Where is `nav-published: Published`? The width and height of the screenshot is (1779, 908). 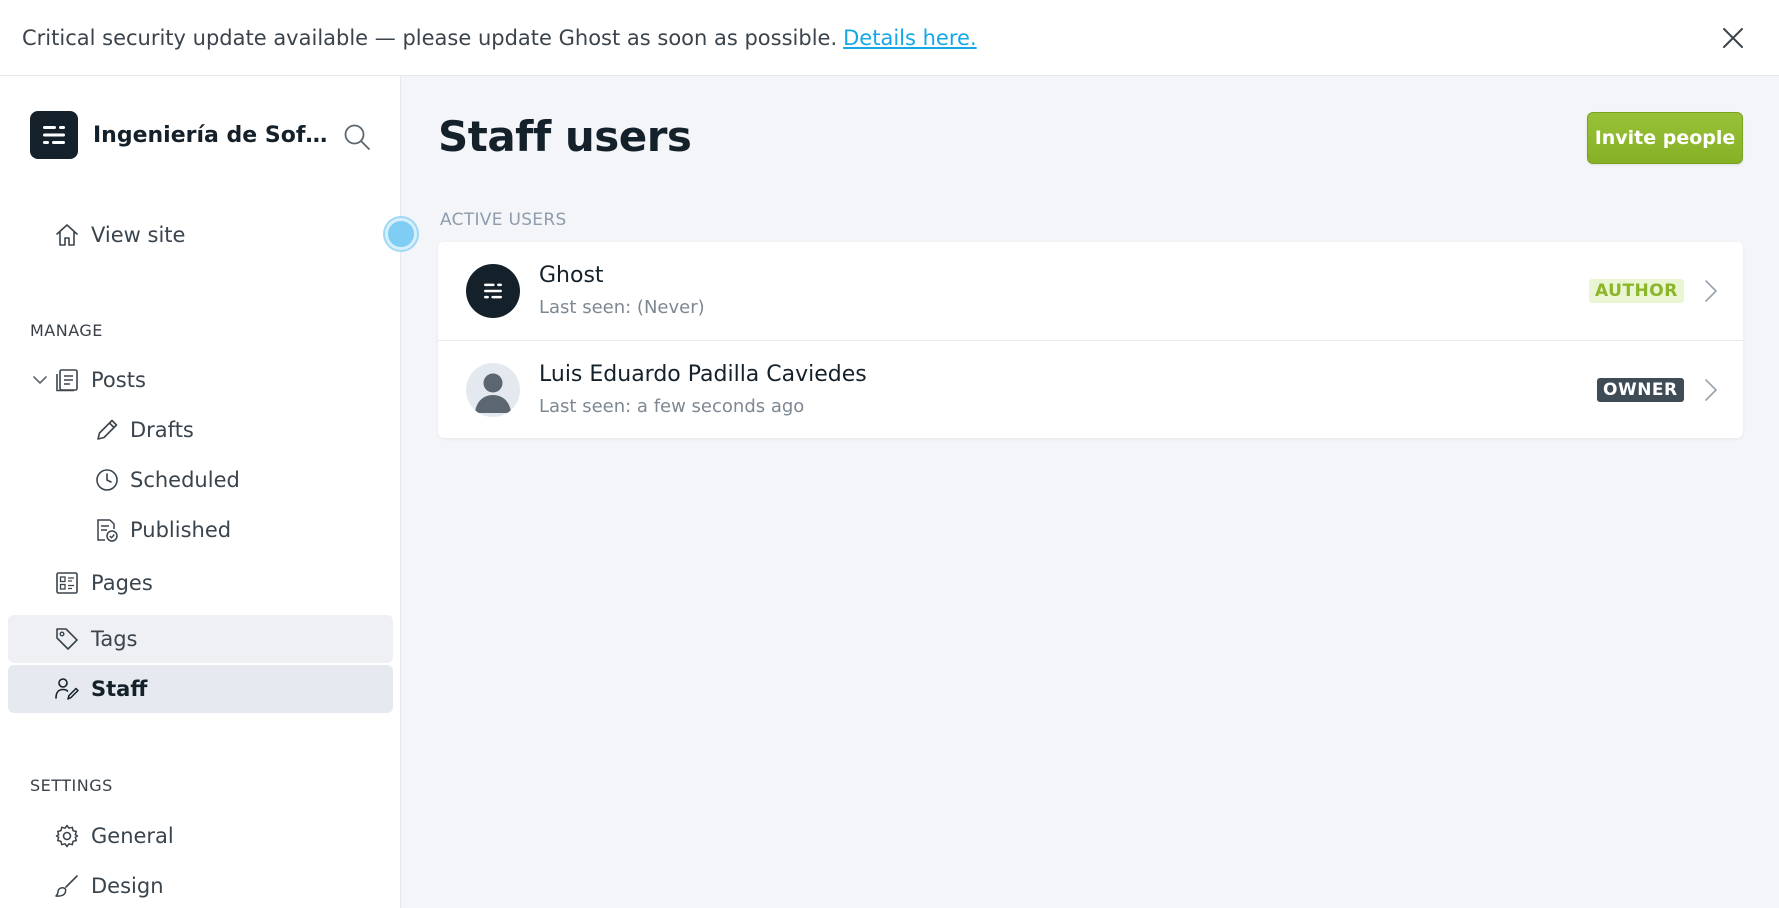
nav-published: Published is located at coordinates (200, 530).